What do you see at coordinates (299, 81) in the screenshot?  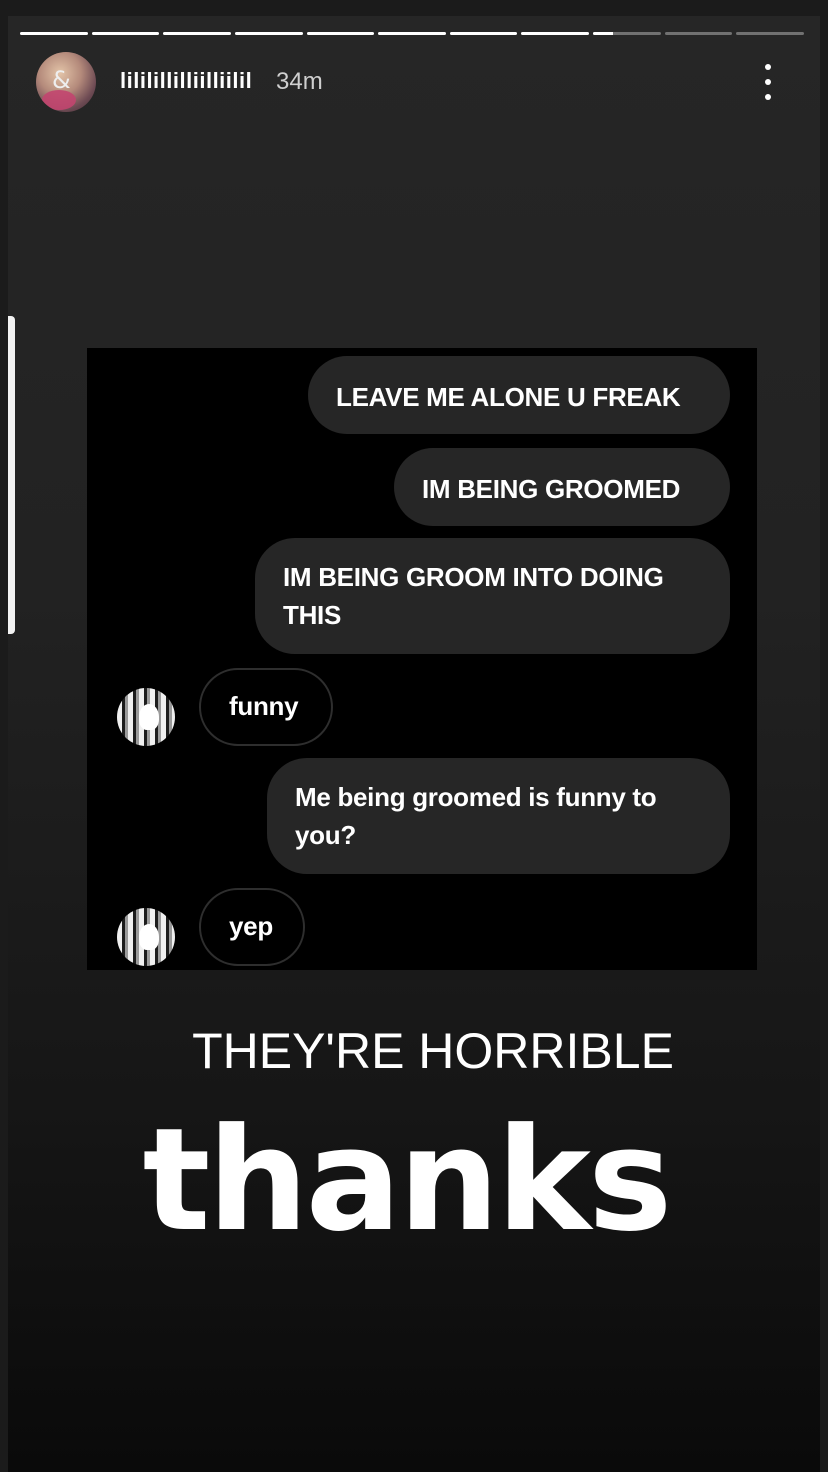 I see `post-time: 34m` at bounding box center [299, 81].